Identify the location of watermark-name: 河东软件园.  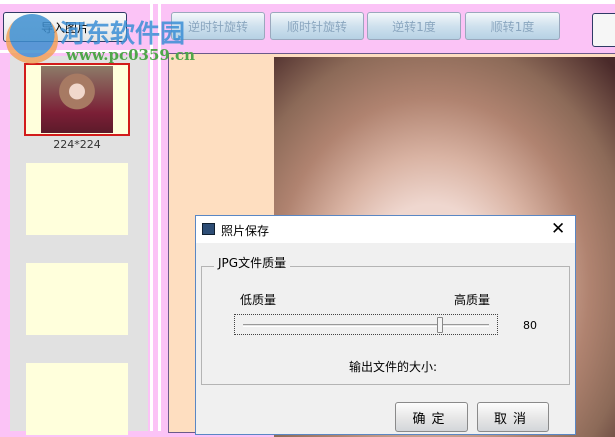
(123, 33).